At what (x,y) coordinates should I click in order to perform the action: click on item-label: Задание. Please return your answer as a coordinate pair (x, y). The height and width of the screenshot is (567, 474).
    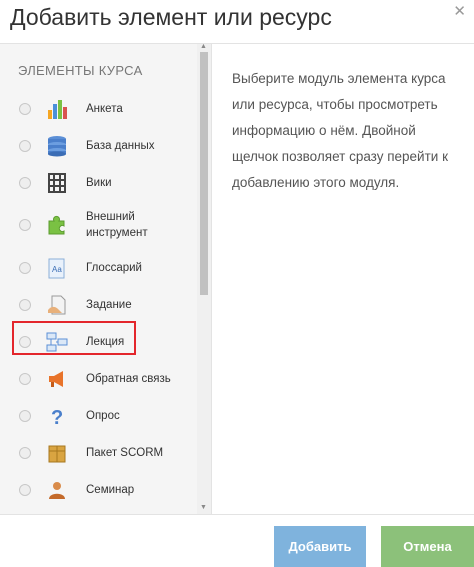
    Looking at the image, I should click on (109, 304).